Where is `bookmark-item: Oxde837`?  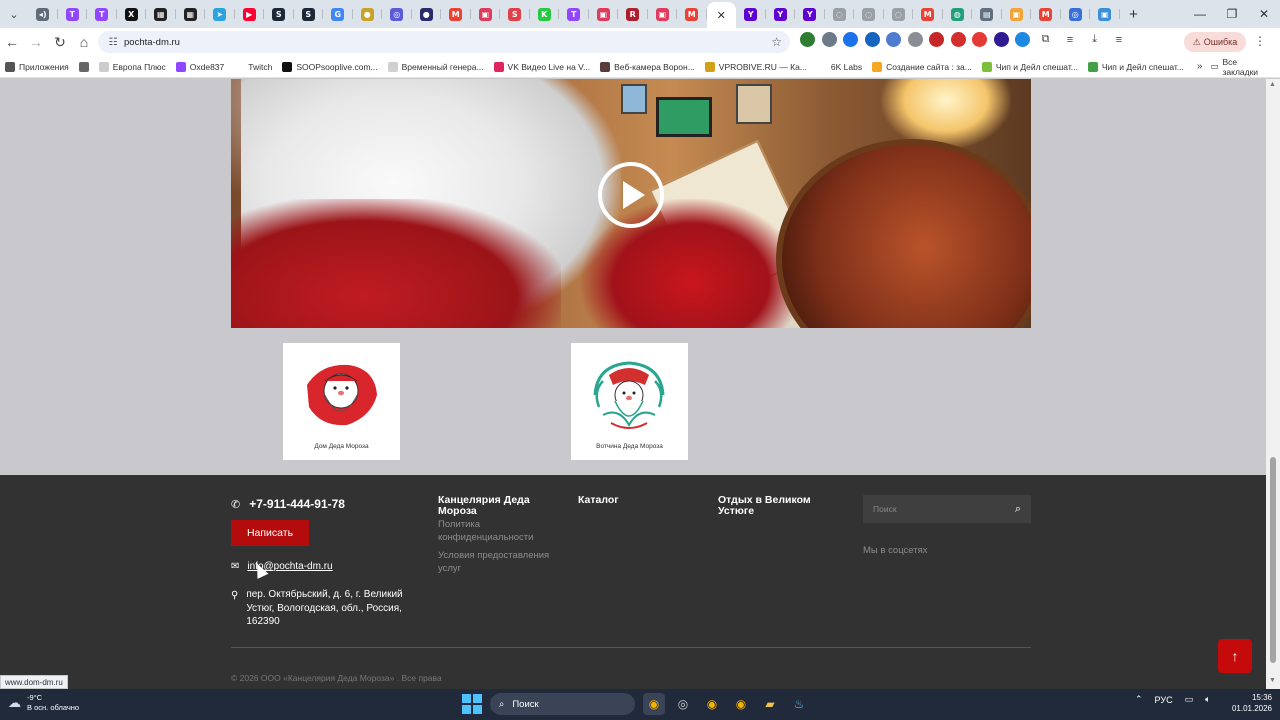 bookmark-item: Oxde837 is located at coordinates (200, 66).